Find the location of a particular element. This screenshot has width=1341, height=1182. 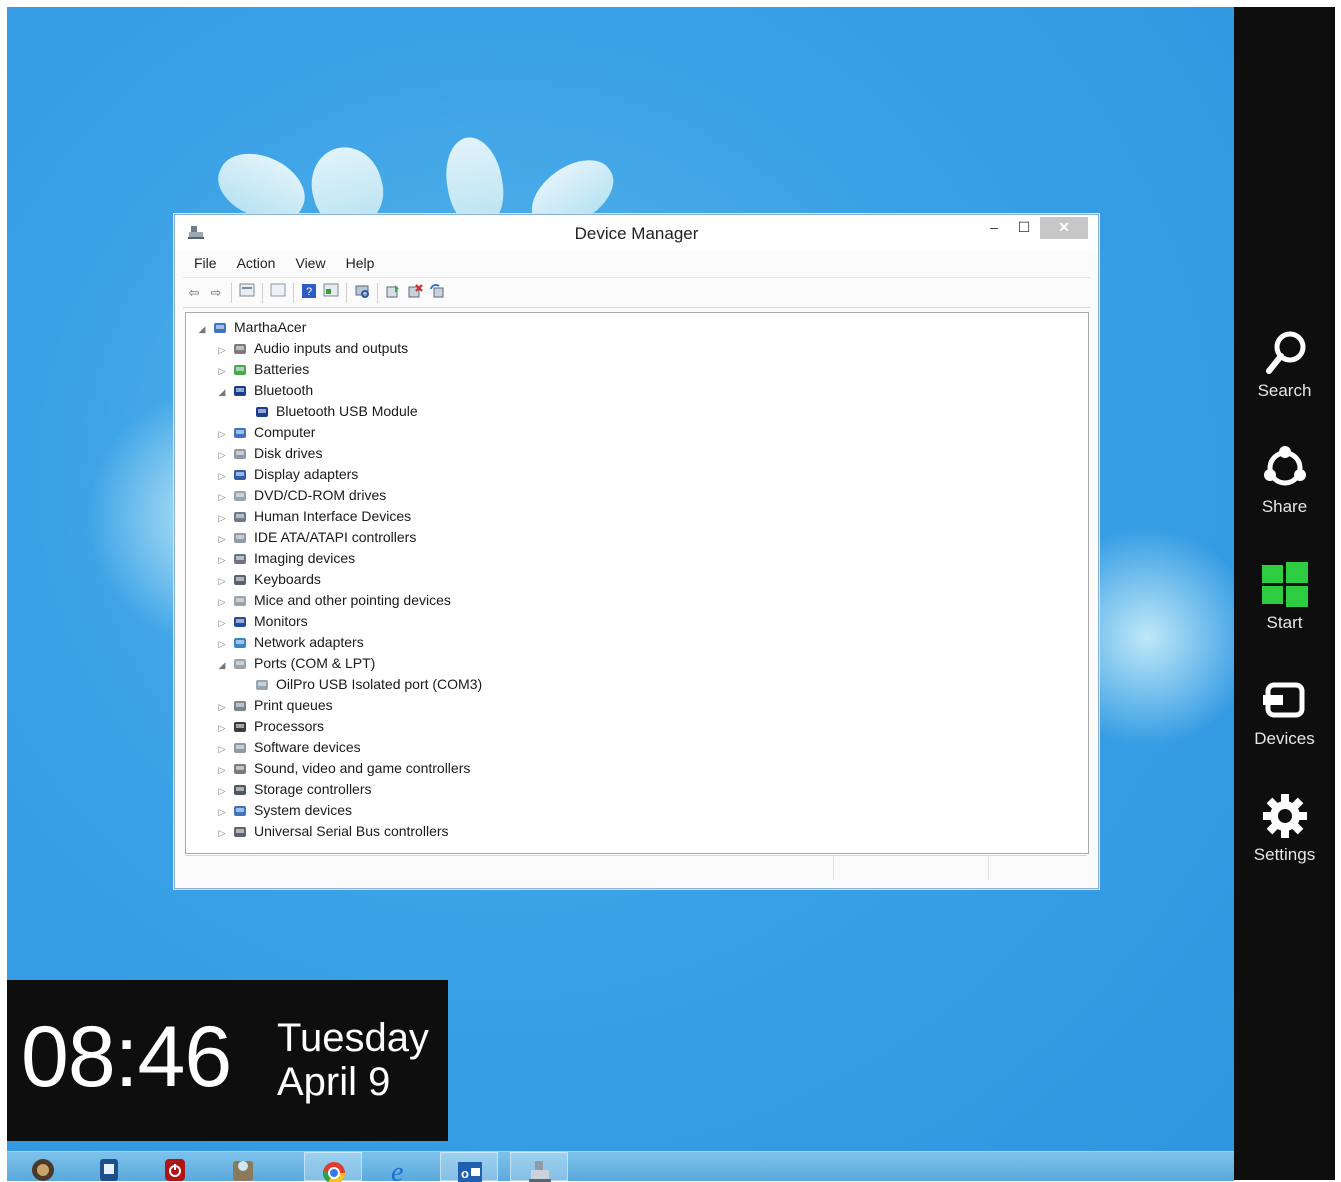

title-bar: Device Manager – ☐ ✕ is located at coordinates (636, 233).